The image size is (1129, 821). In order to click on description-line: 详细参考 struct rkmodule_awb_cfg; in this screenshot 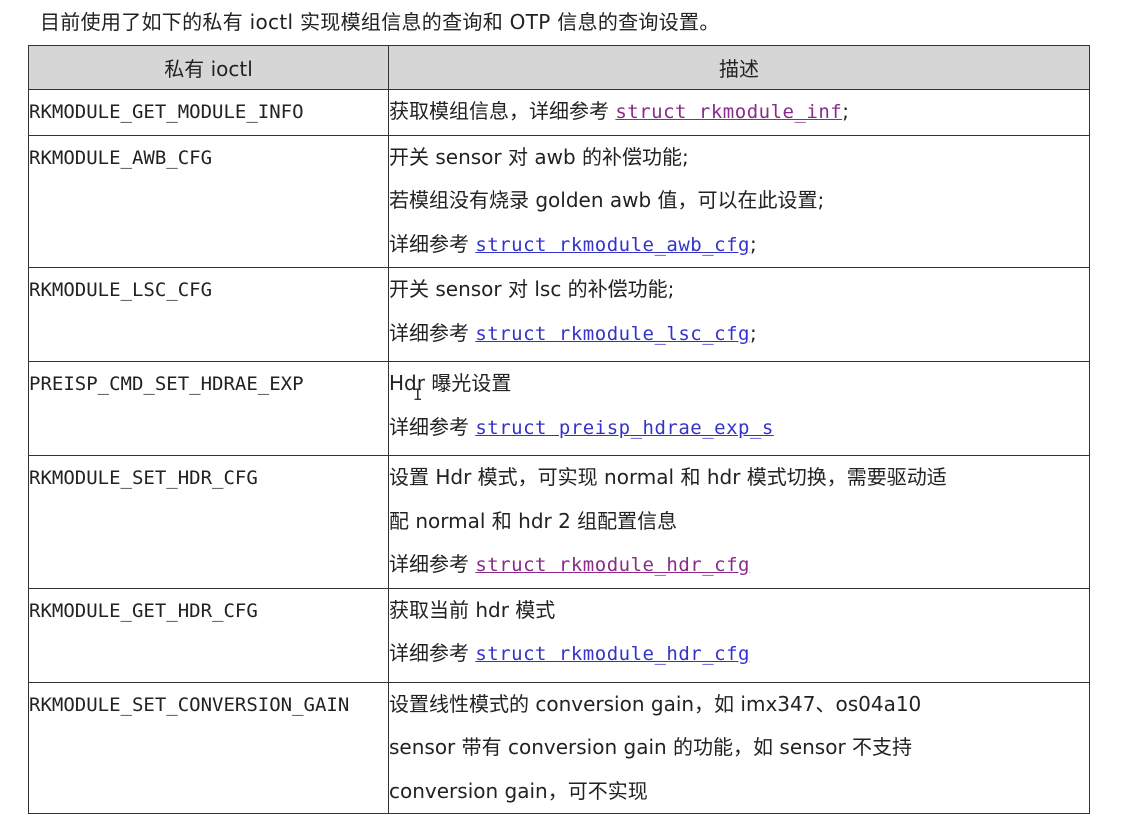, I will do `click(739, 245)`.